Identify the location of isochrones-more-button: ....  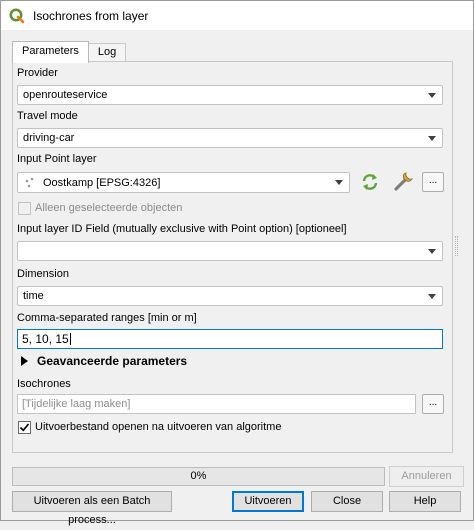
(433, 404).